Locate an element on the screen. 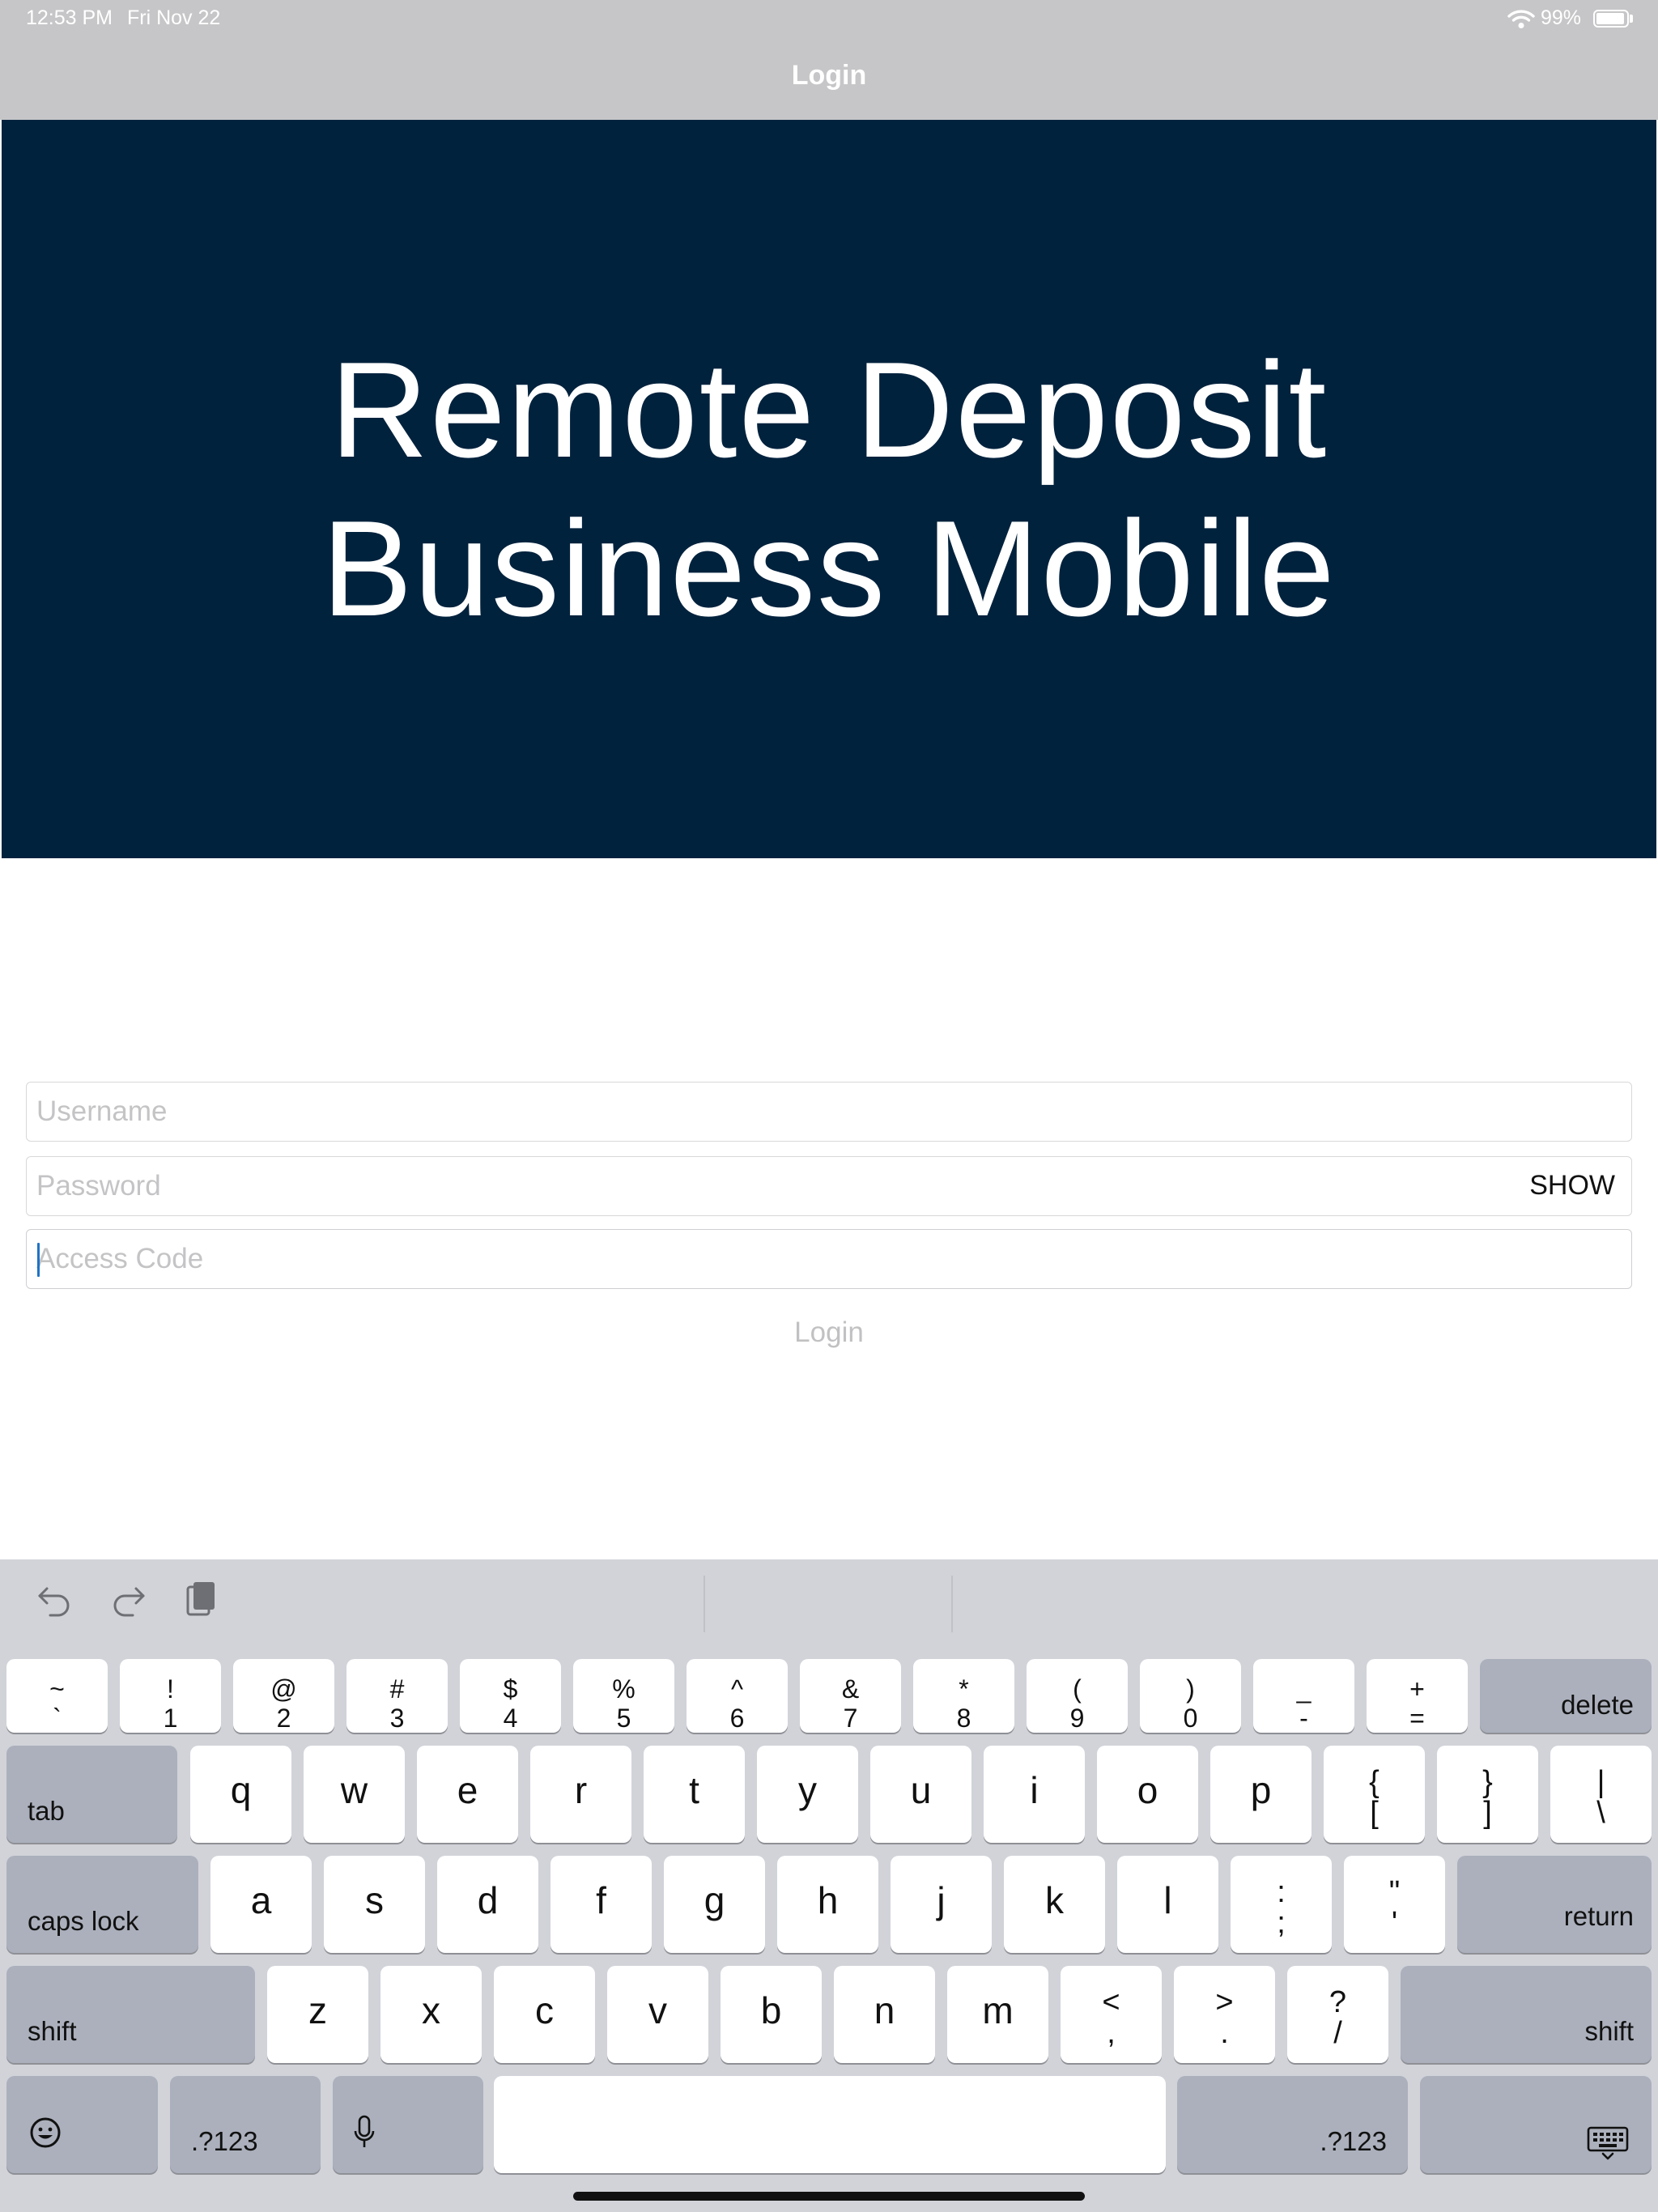 The image size is (1658, 2212). microphone-icon is located at coordinates (364, 2132).